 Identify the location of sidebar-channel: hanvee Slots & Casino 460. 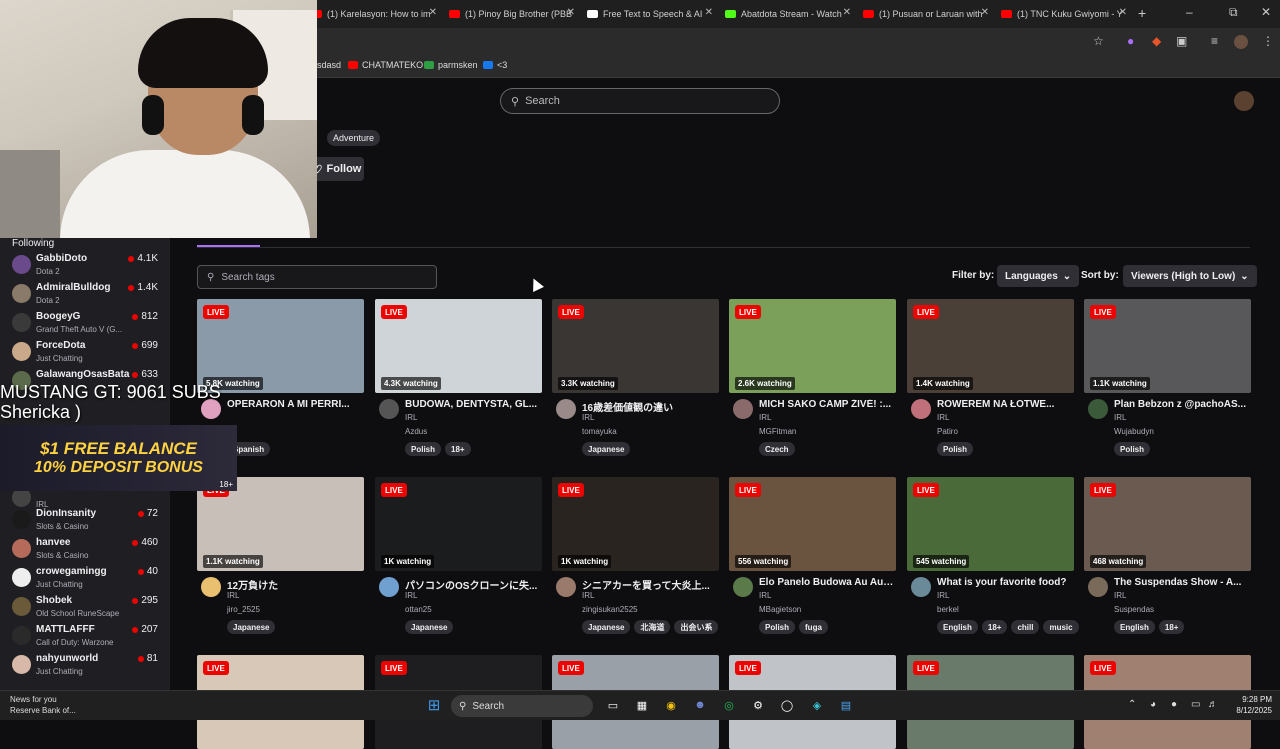
(85, 549).